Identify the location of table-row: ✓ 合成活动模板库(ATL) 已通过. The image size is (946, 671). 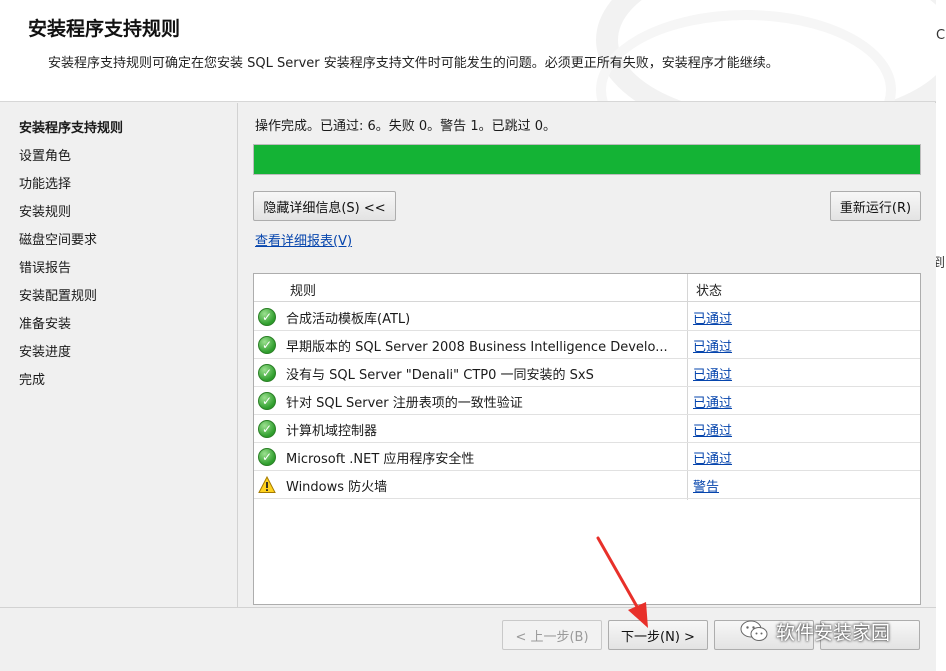
(587, 317).